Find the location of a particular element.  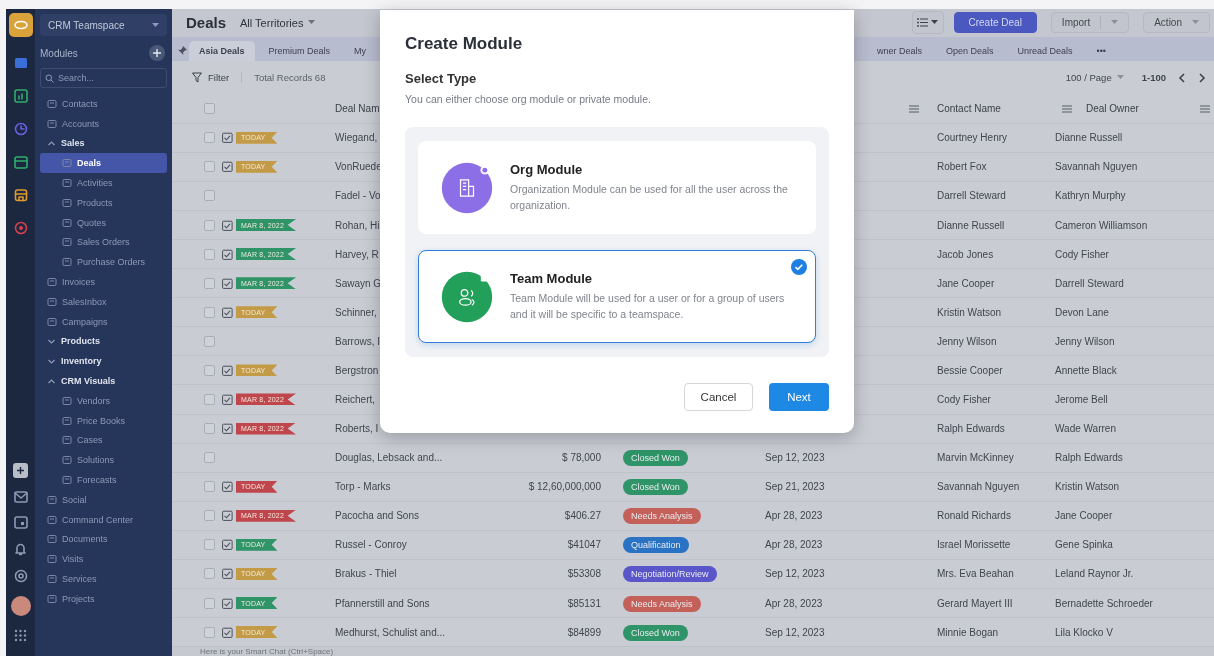

mail-icon is located at coordinates (20, 497).